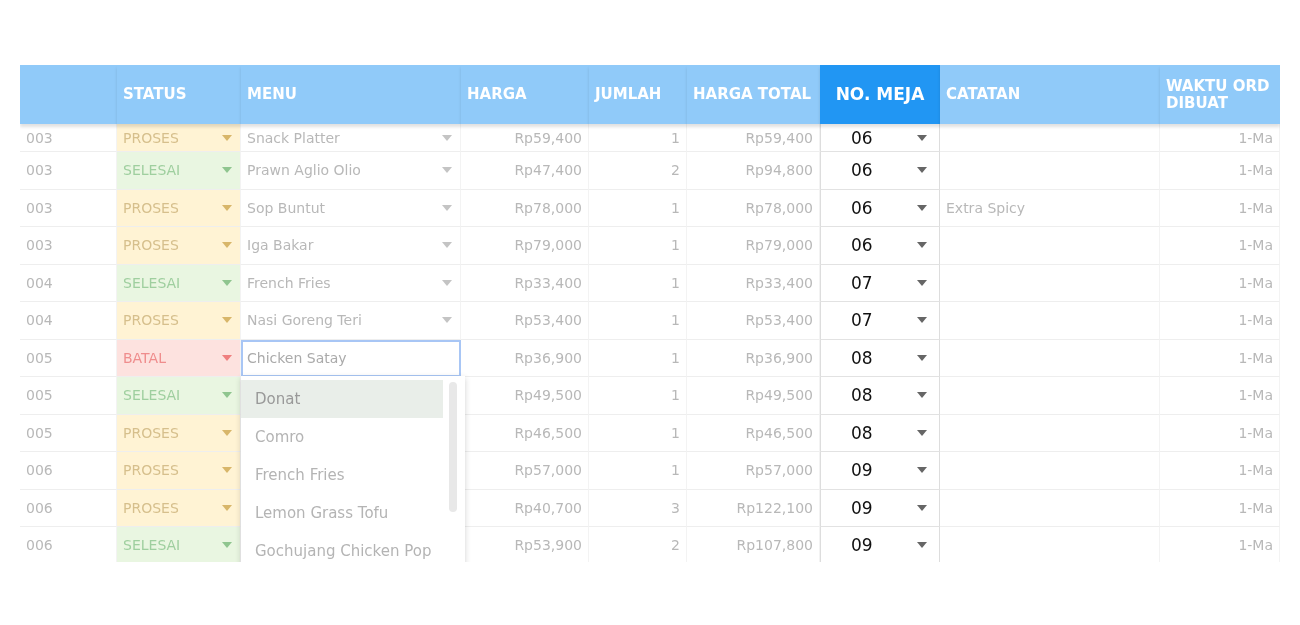 The image size is (1300, 625). Describe the element at coordinates (179, 358) in the screenshot. I see `status-dropdown: BATAL` at that location.